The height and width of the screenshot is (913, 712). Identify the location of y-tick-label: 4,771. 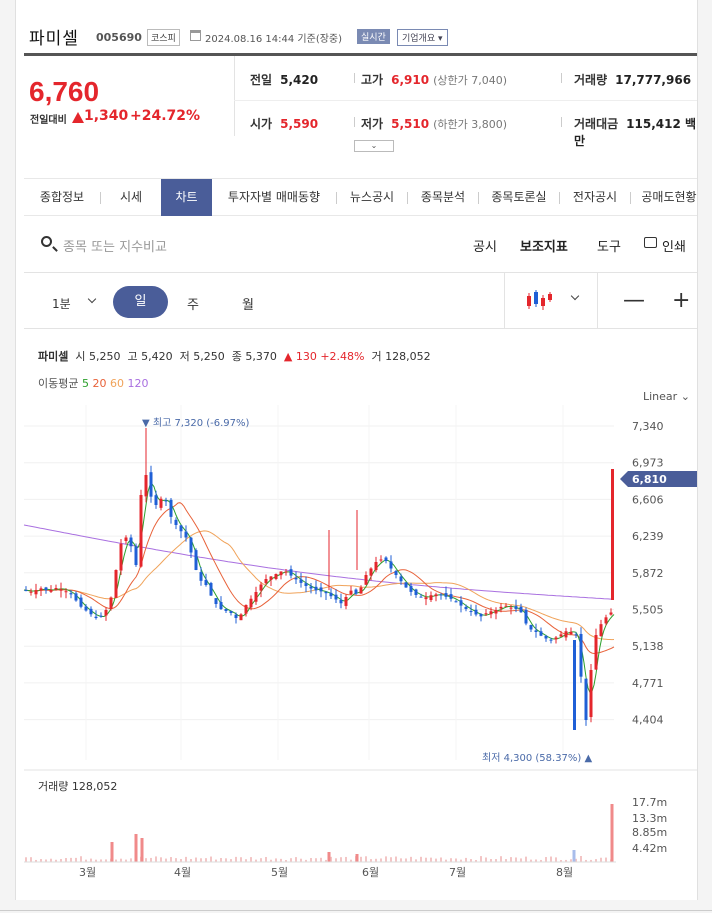
(648, 683).